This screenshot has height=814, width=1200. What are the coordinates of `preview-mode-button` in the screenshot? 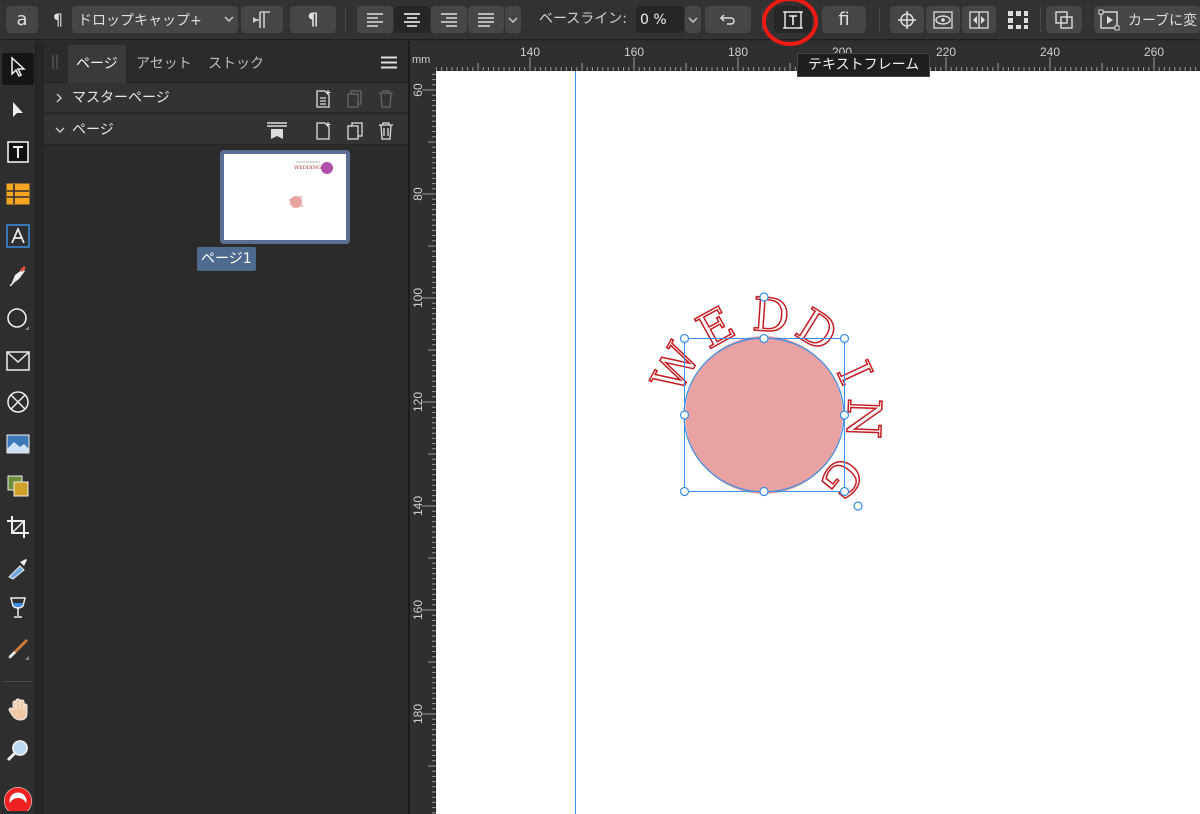 It's located at (943, 19).